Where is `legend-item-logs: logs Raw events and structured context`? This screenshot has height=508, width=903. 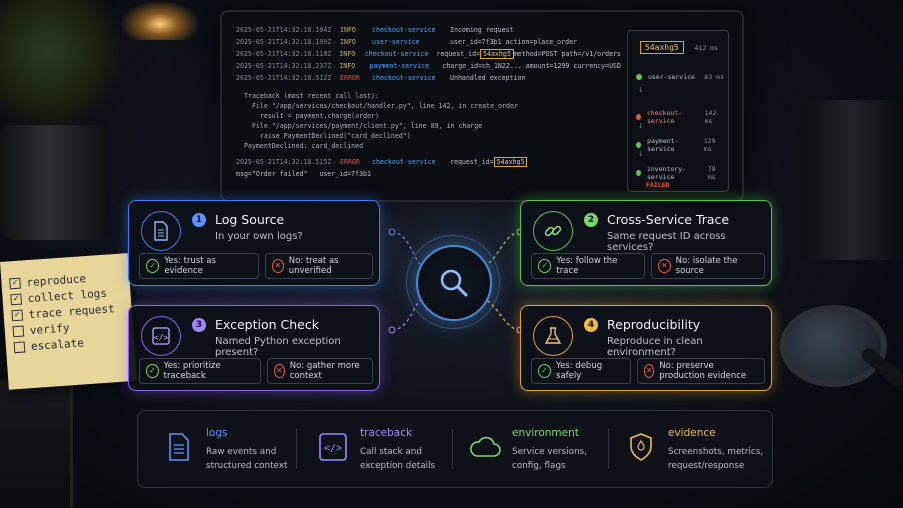 legend-item-logs: logs Raw events and structured context is located at coordinates (237, 451).